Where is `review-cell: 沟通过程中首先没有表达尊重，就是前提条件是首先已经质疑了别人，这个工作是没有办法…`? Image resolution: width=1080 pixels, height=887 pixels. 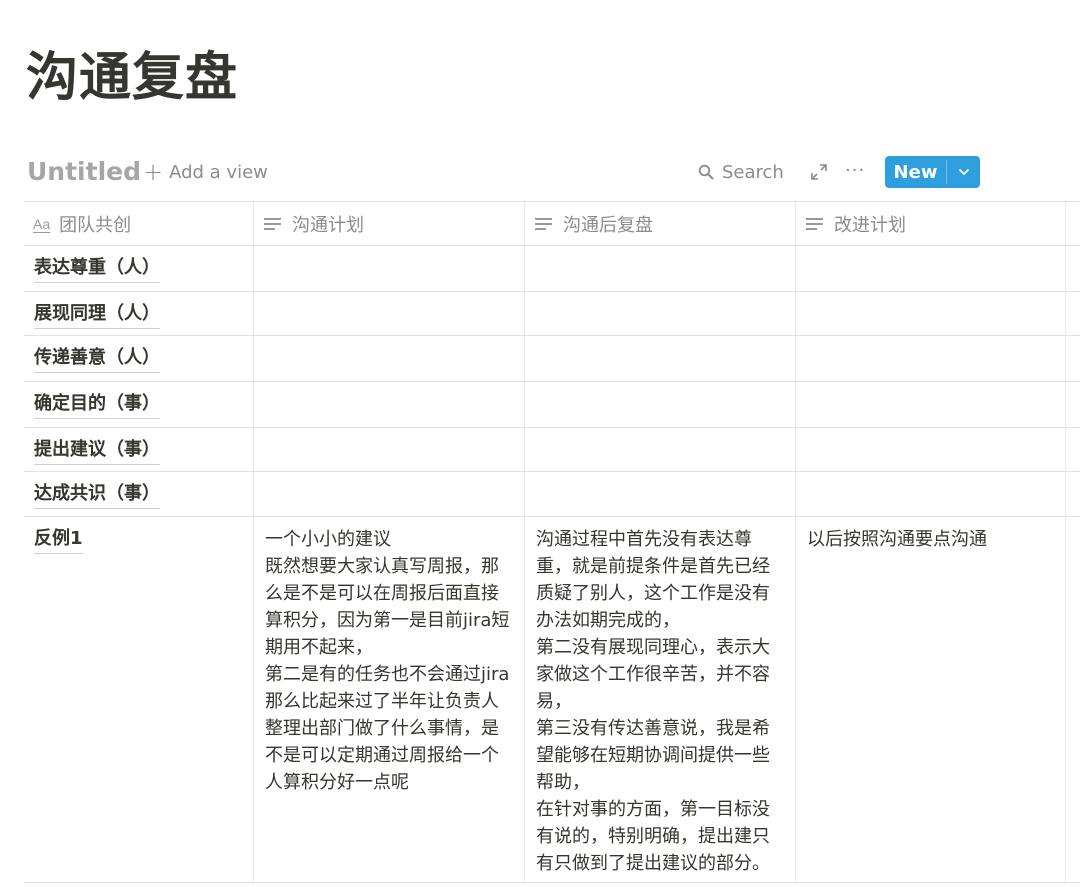
review-cell: 沟通过程中首先没有表达尊重，就是前提条件是首先已经质疑了别人，这个工作是没有办法… is located at coordinates (660, 700).